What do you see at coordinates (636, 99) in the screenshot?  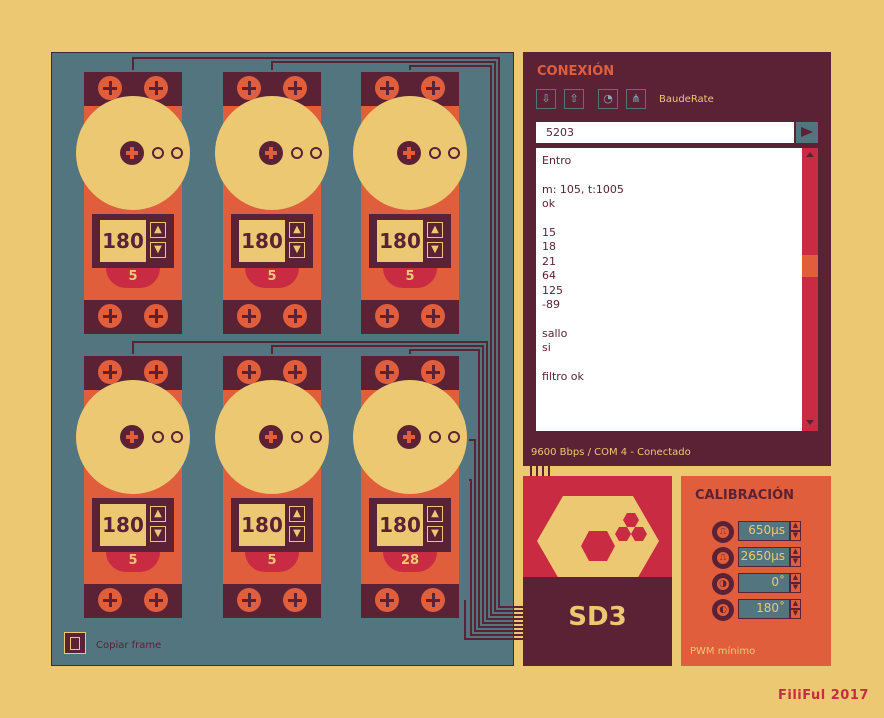 I see `network-icon: ⋔` at bounding box center [636, 99].